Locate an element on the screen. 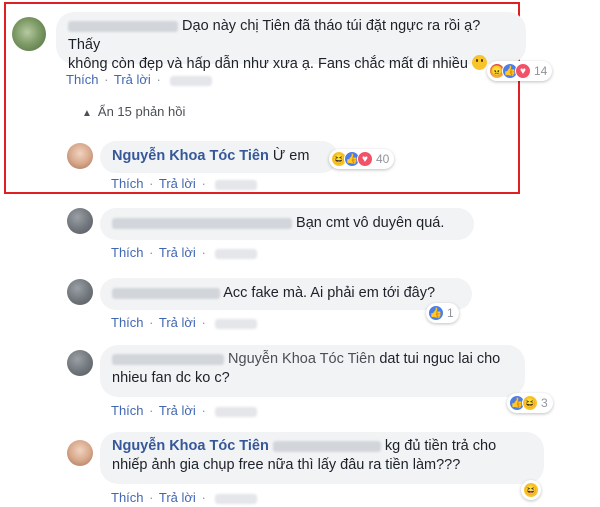 The width and height of the screenshot is (600, 507). reaction-count: 40 is located at coordinates (383, 159).